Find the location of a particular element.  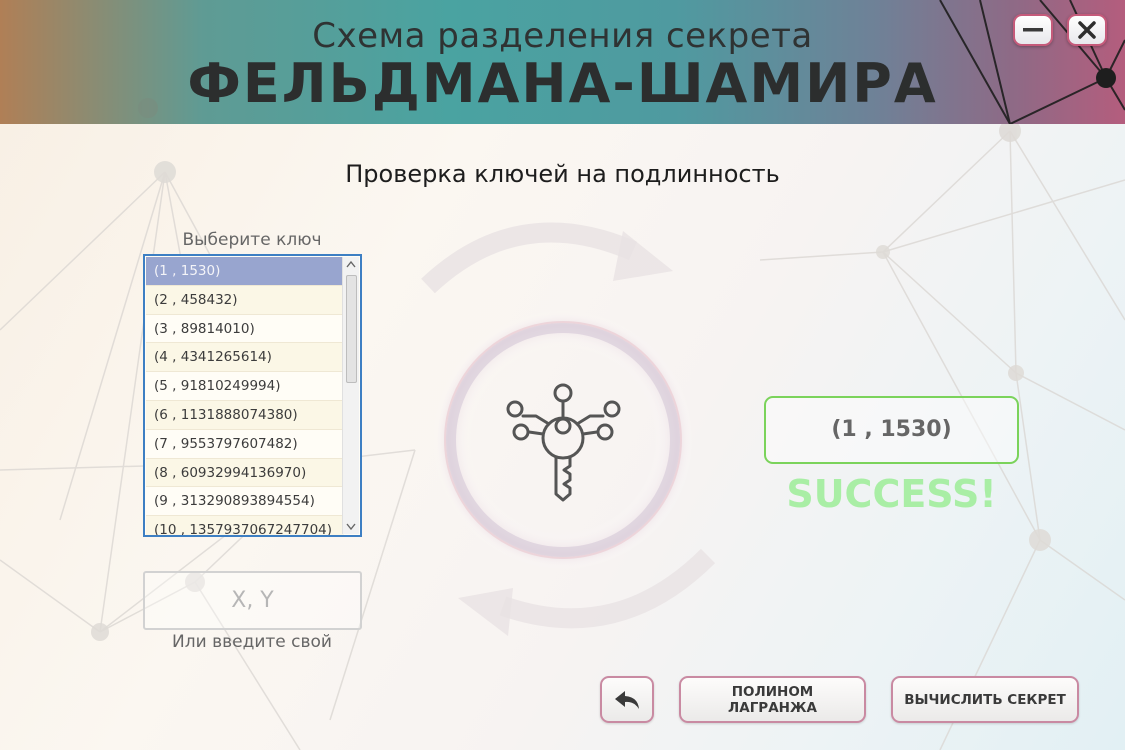

key-list-item: (3 , 89814010) is located at coordinates (245, 329).